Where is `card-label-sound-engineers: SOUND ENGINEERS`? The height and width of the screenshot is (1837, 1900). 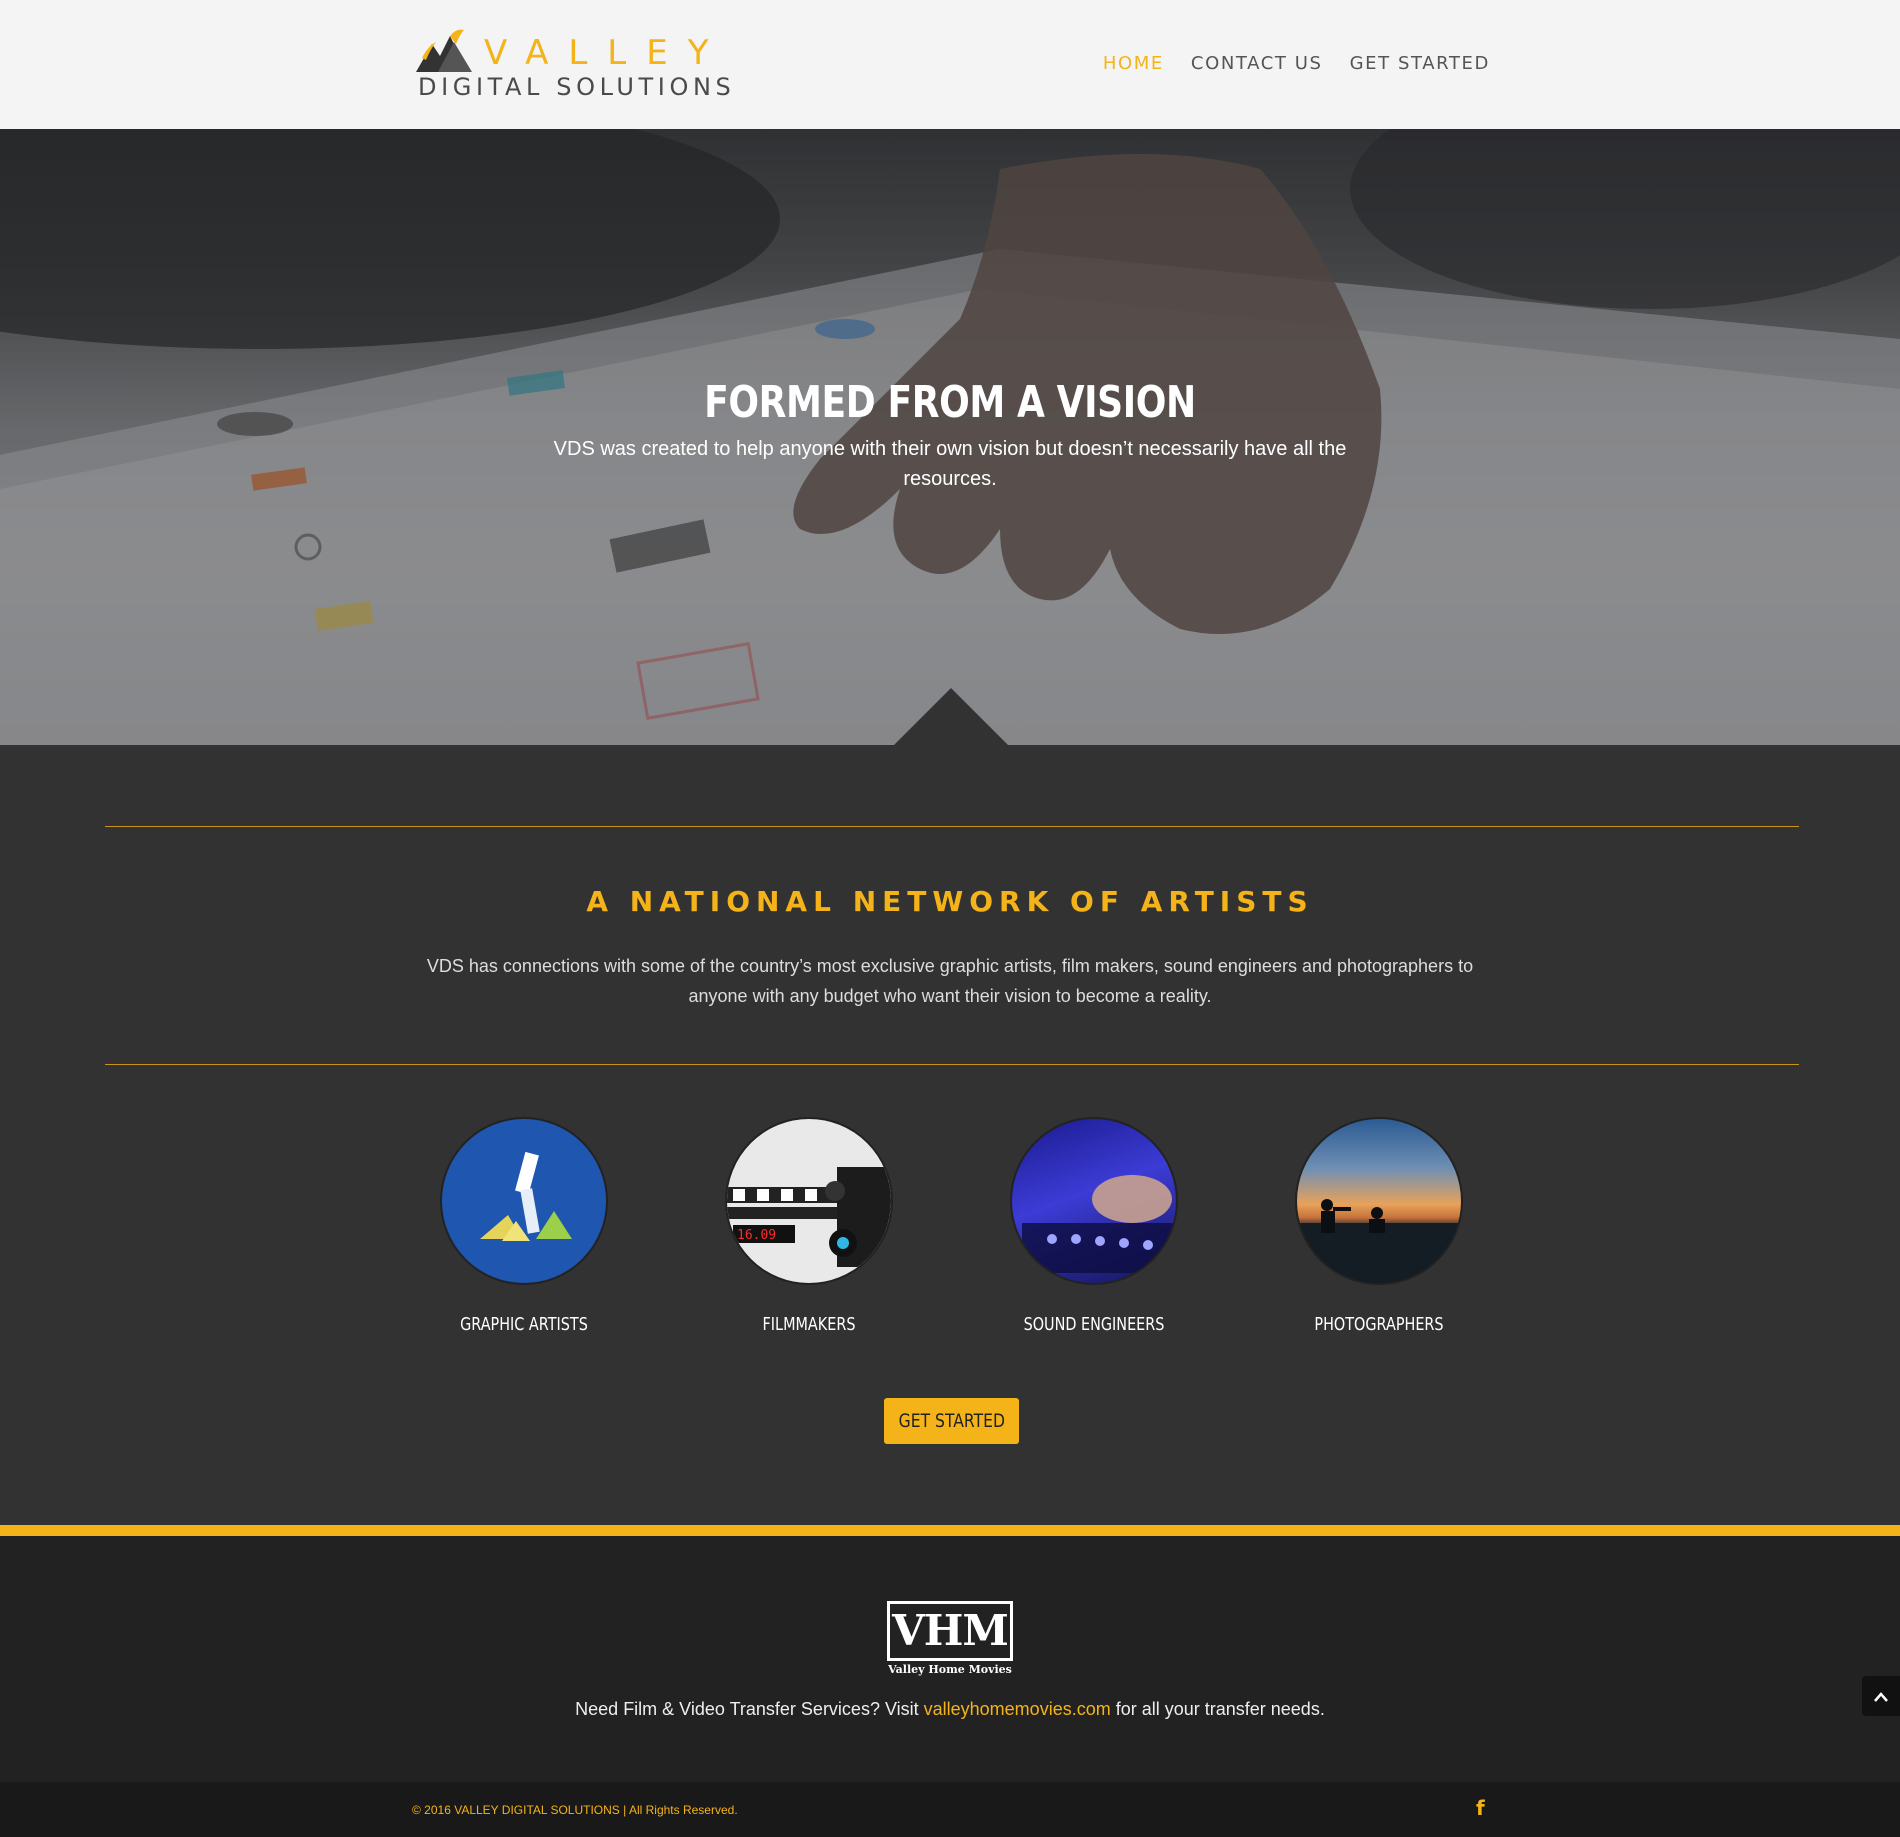
card-label-sound-engineers: SOUND ENGINEERS is located at coordinates (1094, 1324).